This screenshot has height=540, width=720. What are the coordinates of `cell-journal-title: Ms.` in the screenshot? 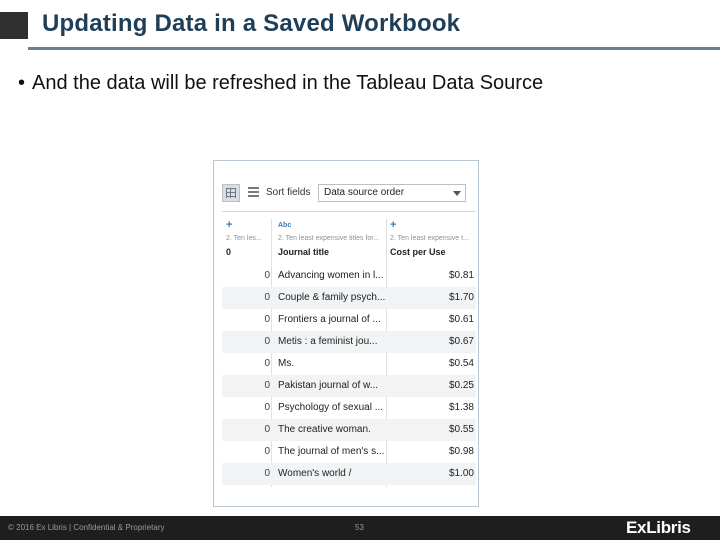 It's located at (286, 363).